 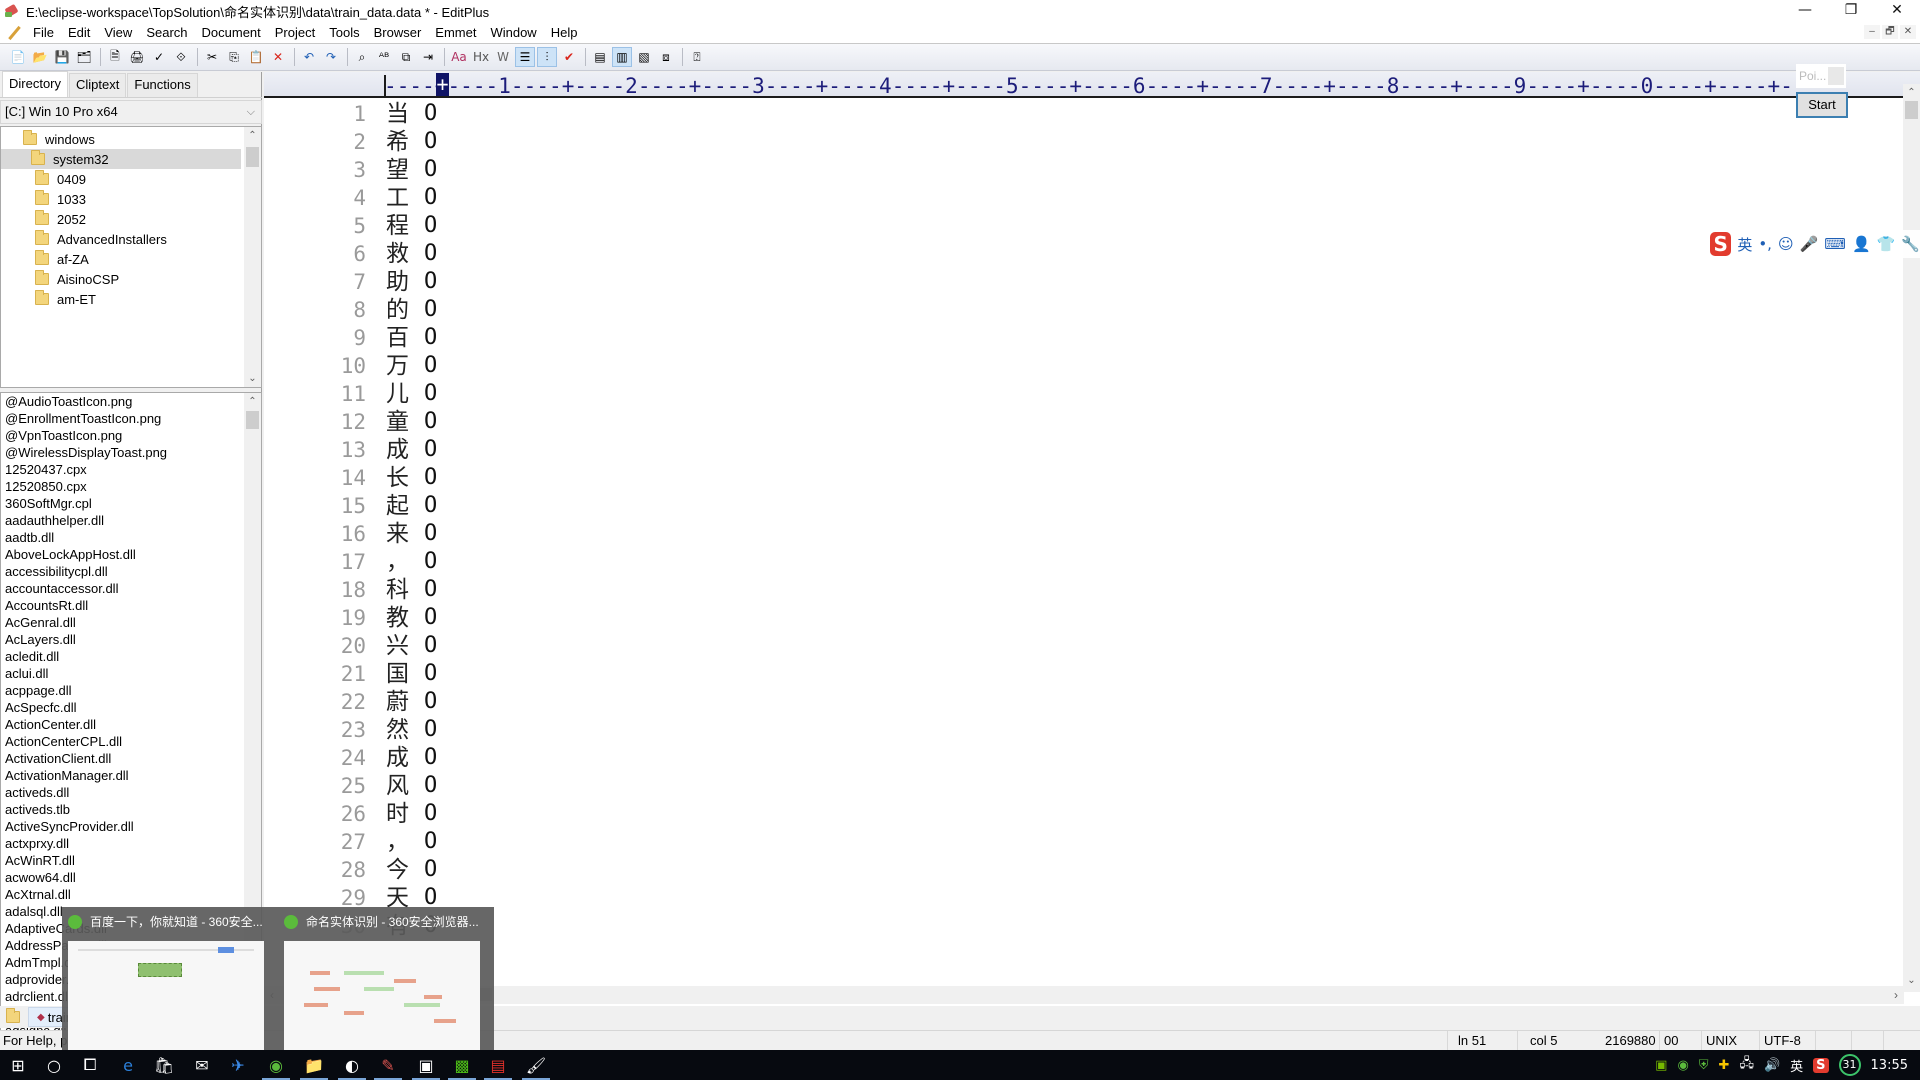 What do you see at coordinates (331, 57) in the screenshot?
I see `redo-icon: ↷` at bounding box center [331, 57].